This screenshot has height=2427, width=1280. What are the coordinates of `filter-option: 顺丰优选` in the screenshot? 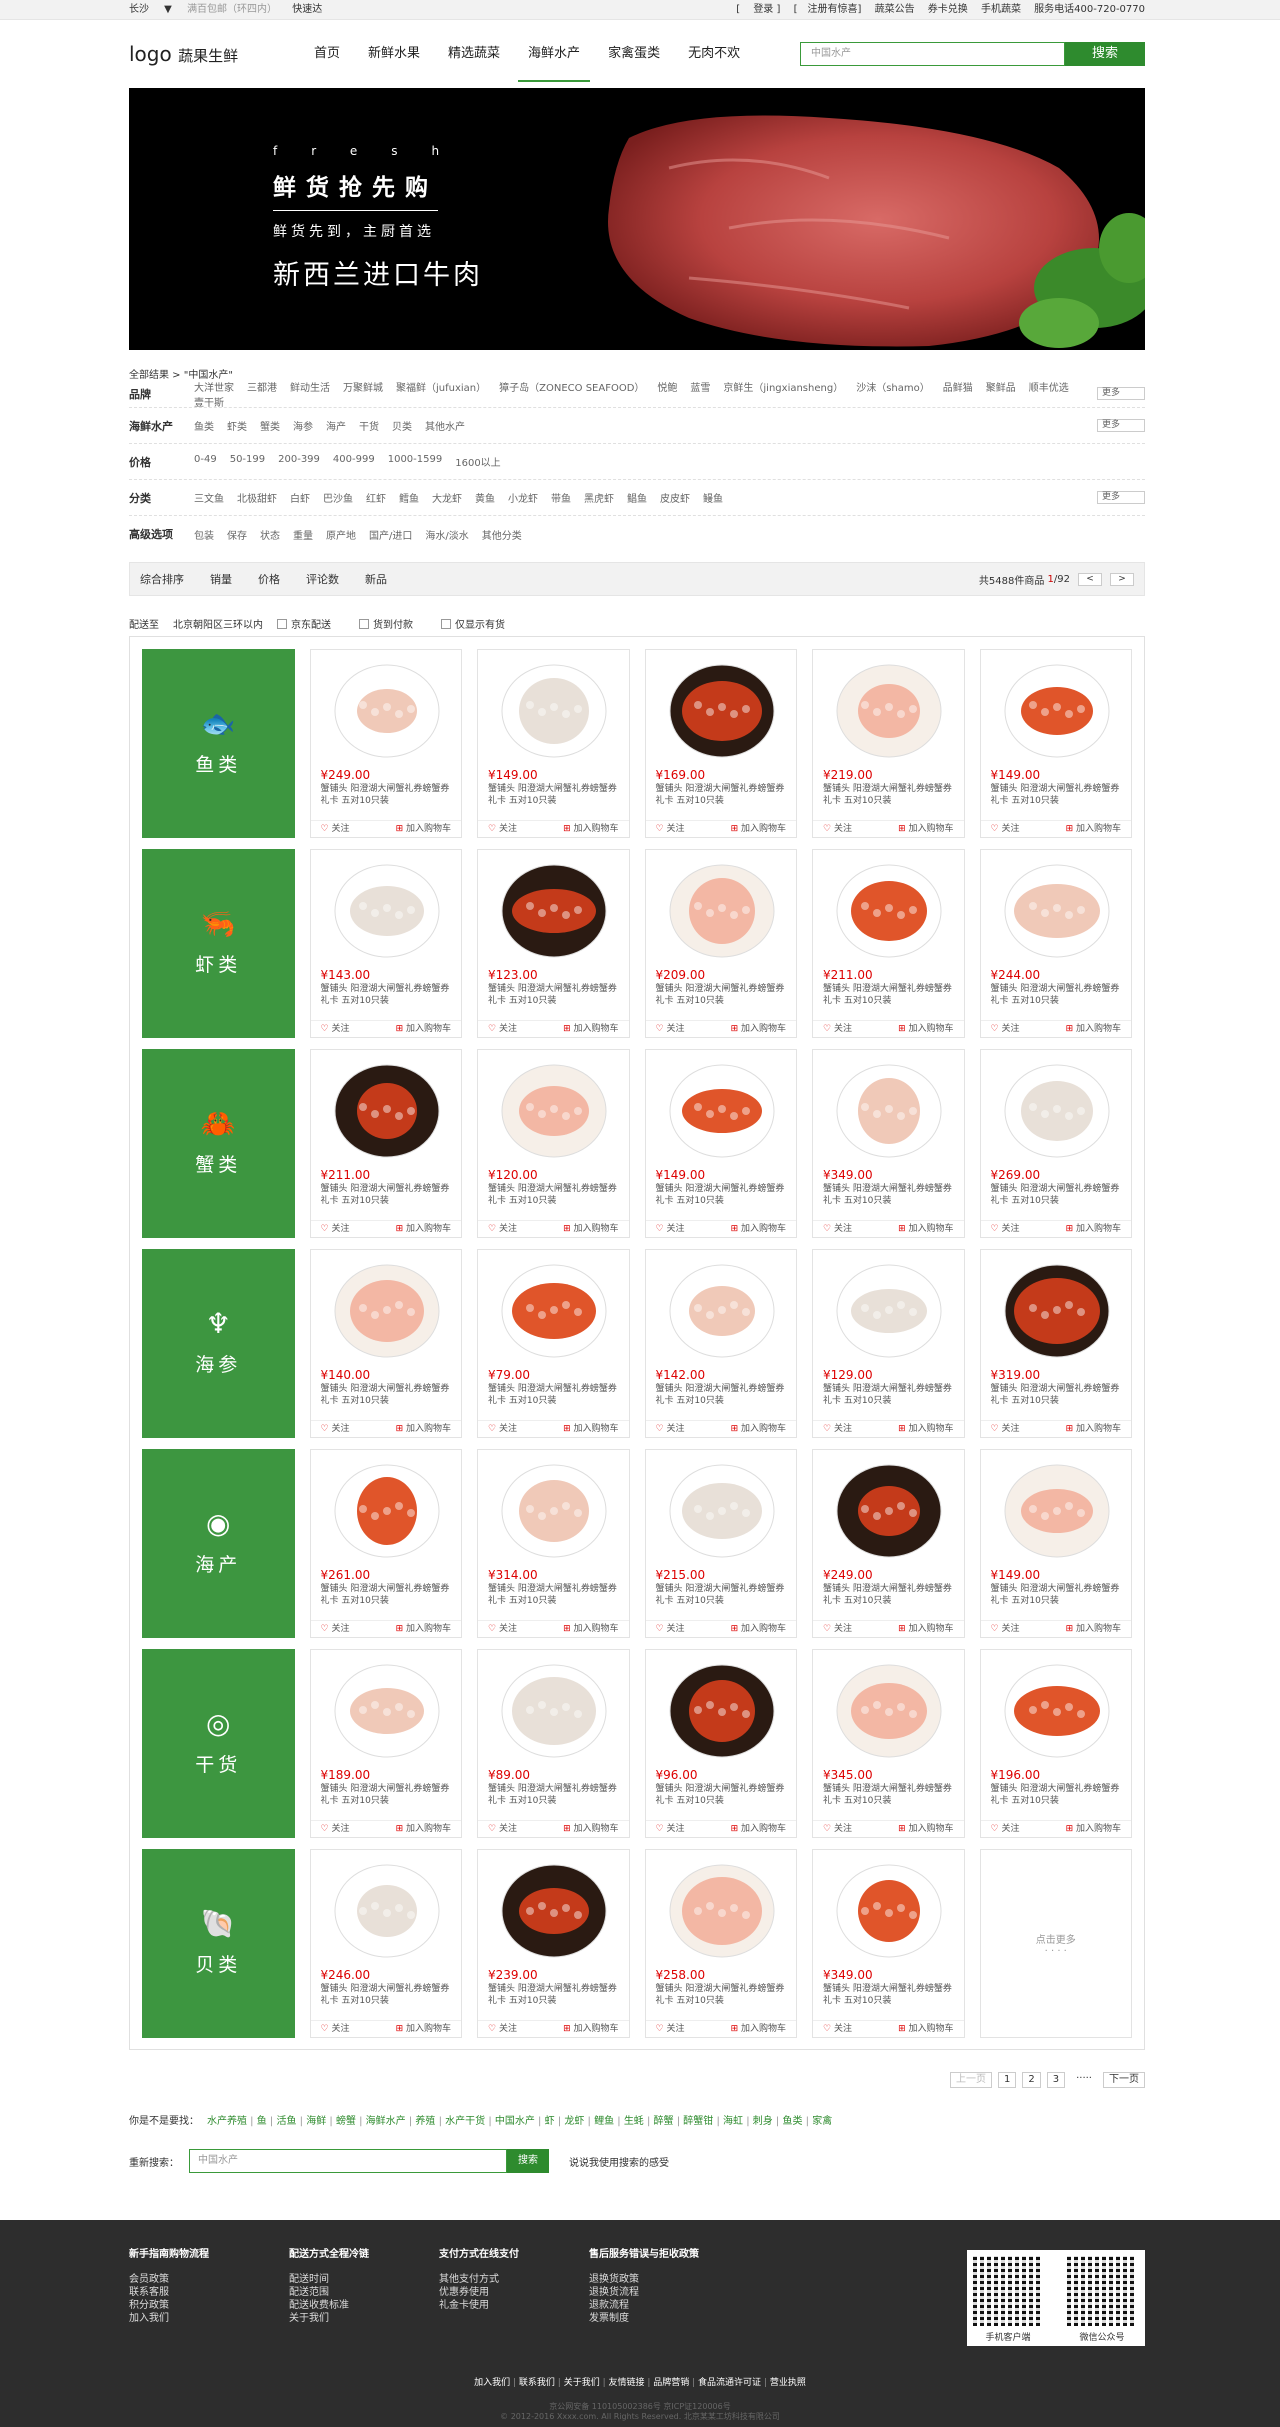 It's located at (1049, 386).